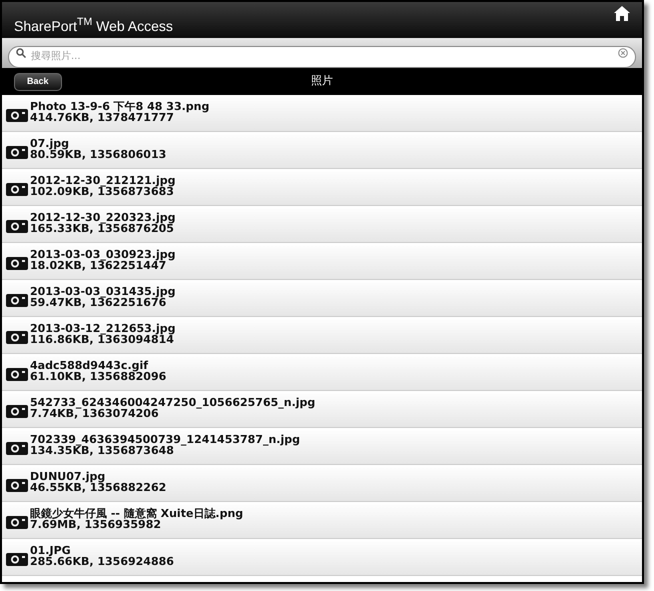 Image resolution: width=654 pixels, height=591 pixels. Describe the element at coordinates (322, 224) in the screenshot. I see `file-row: 2012-12-30_220323.jpg 165.33KB, 1356876205` at that location.